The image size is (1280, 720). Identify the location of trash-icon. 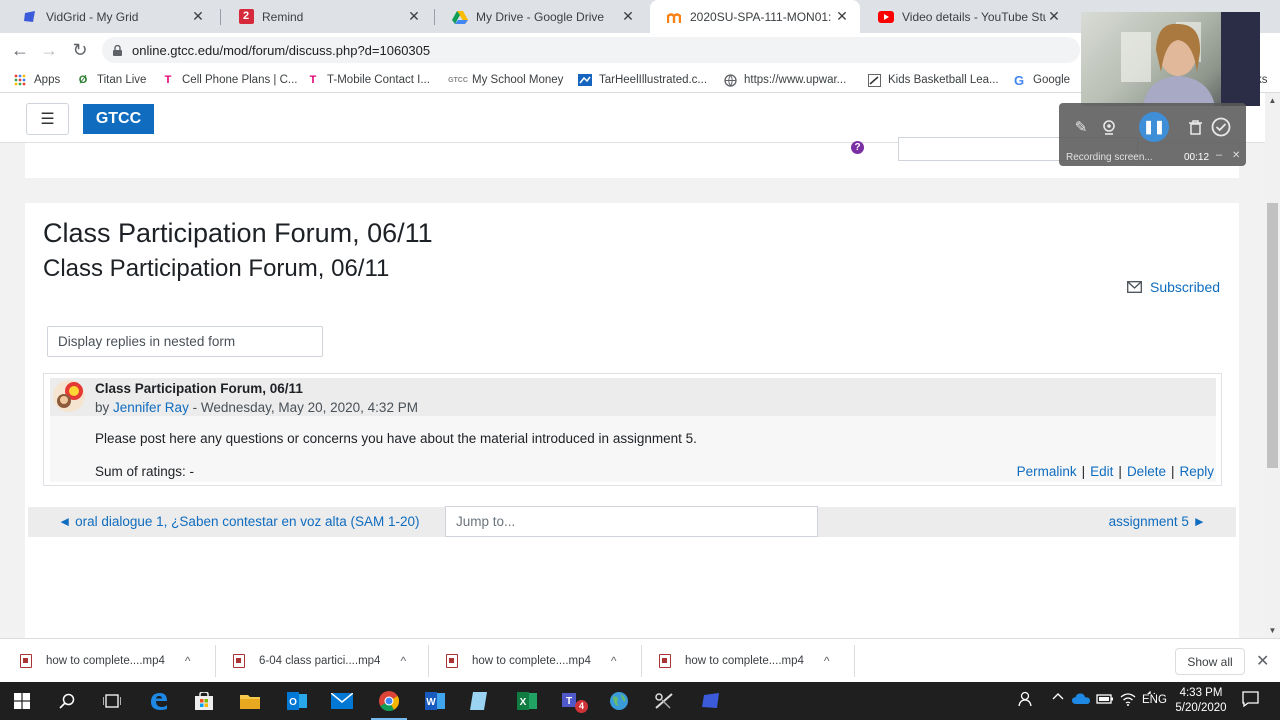
(1195, 127).